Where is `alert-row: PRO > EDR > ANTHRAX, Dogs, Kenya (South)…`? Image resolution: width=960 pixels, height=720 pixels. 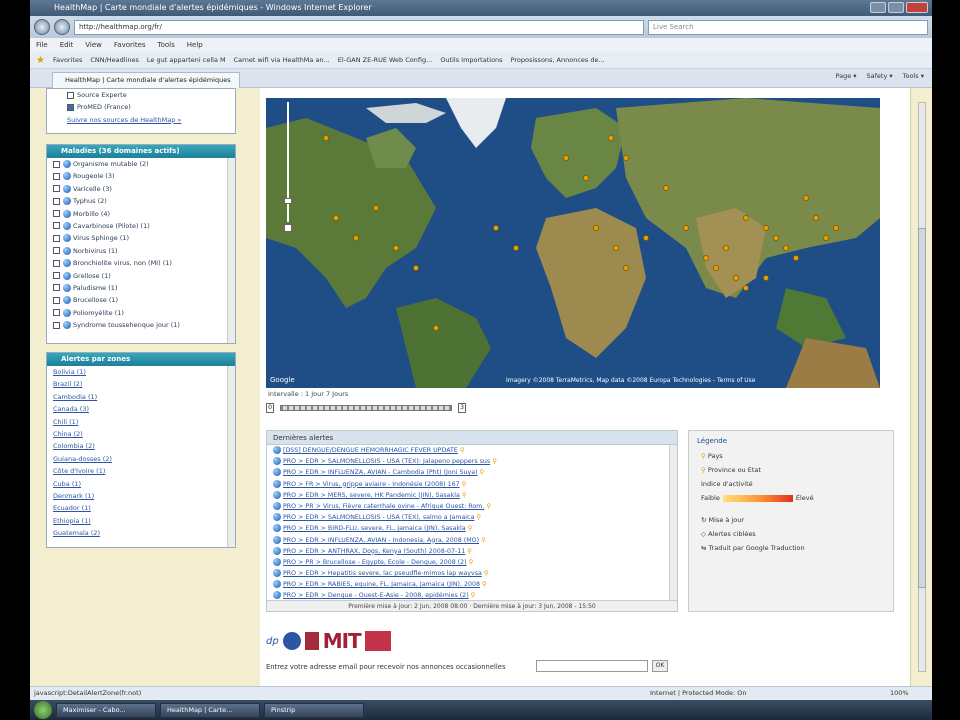 alert-row: PRO > EDR > ANTHRAX, Dogs, Kenya (South)… is located at coordinates (472, 551).